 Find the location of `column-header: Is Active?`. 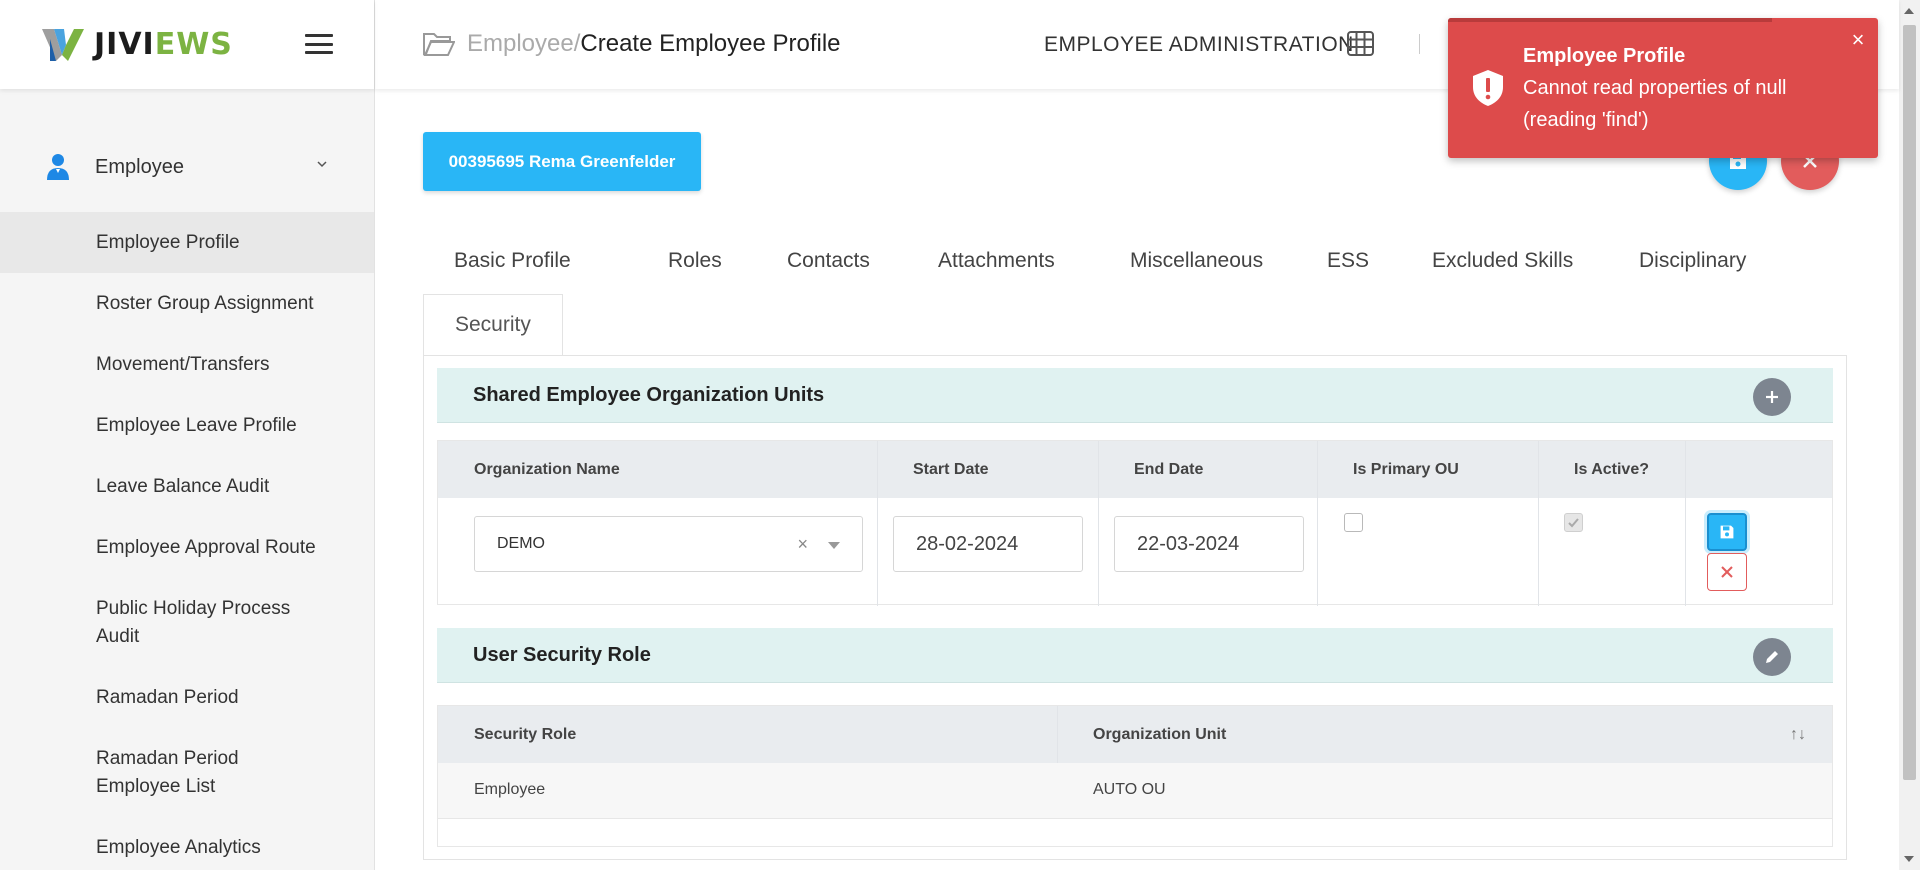

column-header: Is Active? is located at coordinates (1611, 469).